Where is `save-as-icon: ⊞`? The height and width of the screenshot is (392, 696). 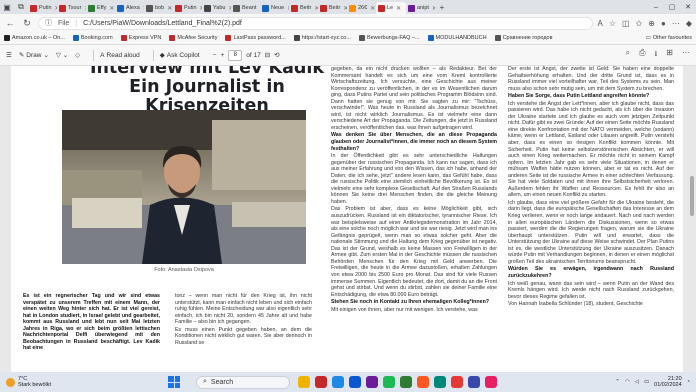 save-as-icon: ⊞ is located at coordinates (669, 55).